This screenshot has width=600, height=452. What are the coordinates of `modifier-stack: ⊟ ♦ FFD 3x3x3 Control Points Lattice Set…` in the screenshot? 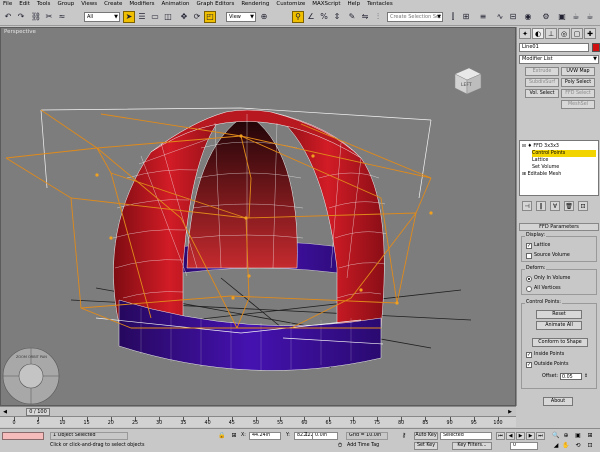 It's located at (559, 168).